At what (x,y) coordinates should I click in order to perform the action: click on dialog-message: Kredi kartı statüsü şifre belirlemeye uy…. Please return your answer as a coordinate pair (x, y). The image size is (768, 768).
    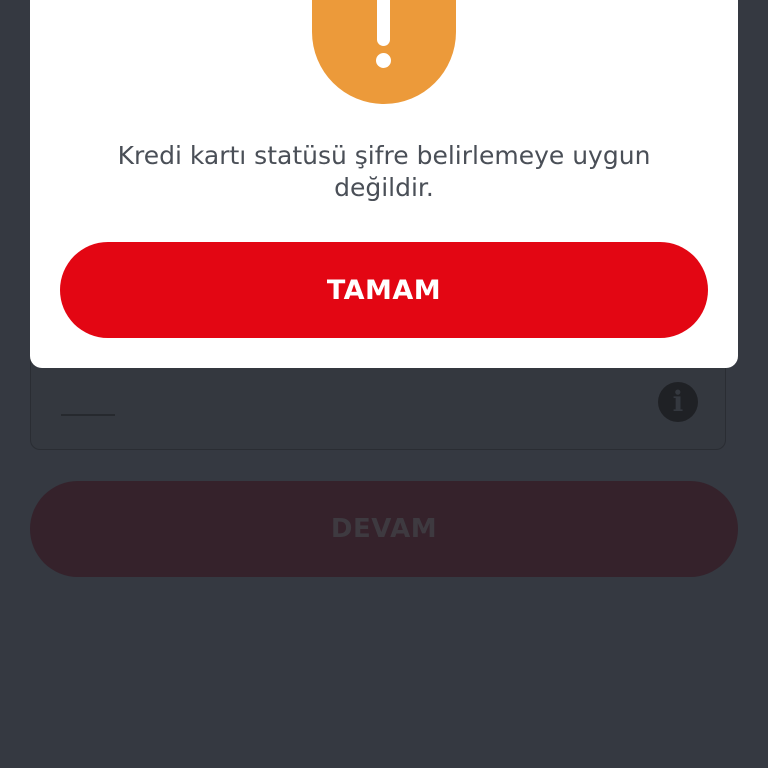
    Looking at the image, I should click on (384, 171).